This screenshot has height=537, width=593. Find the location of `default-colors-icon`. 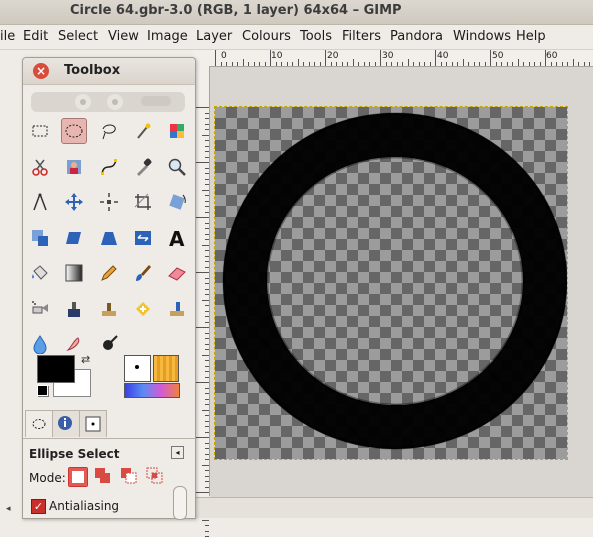

default-colors-icon is located at coordinates (42, 390).